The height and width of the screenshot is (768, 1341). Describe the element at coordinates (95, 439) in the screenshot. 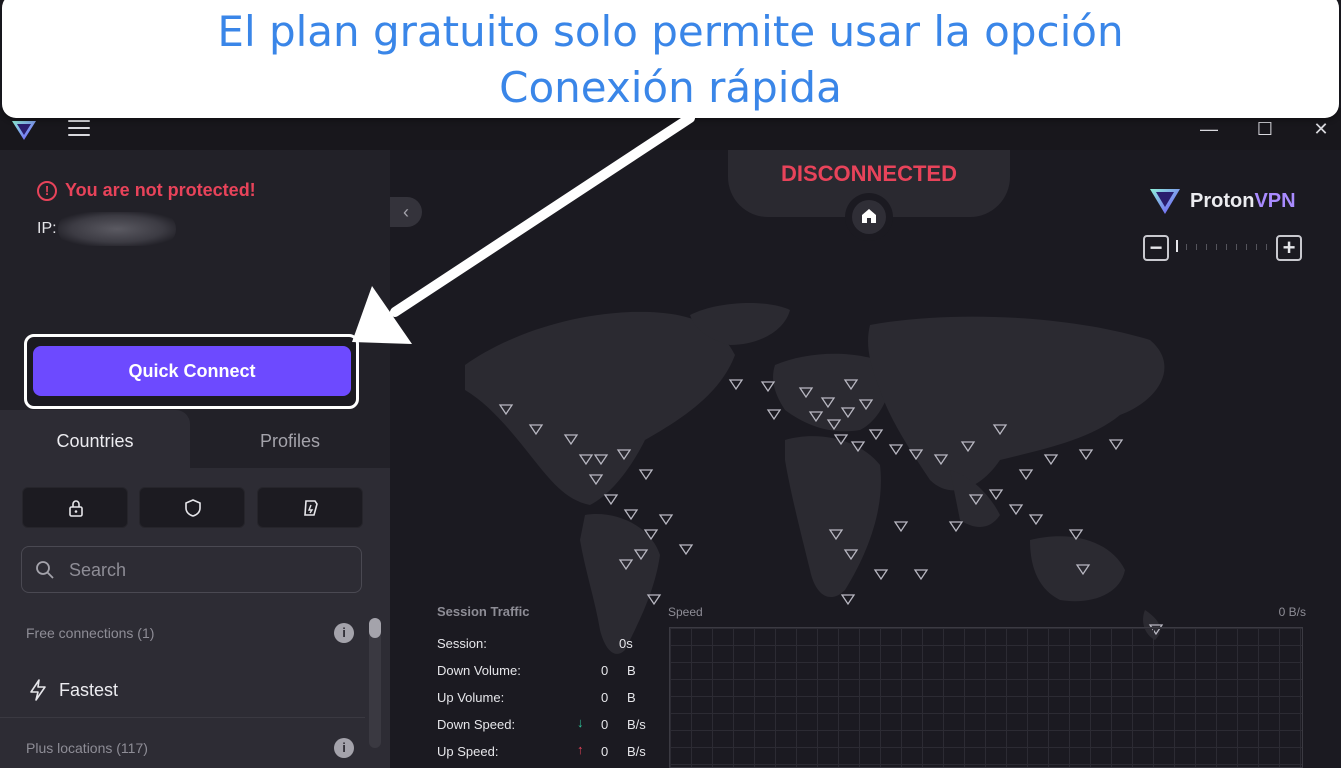

I see `tab-countries: Countries` at that location.